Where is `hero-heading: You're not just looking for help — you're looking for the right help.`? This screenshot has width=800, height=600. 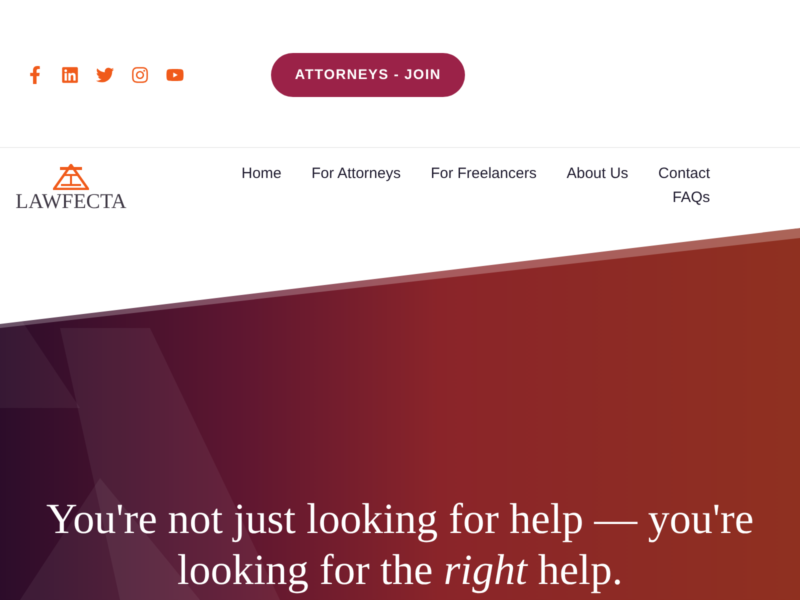 hero-heading: You're not just looking for help — you're looking for the right help. is located at coordinates (400, 545).